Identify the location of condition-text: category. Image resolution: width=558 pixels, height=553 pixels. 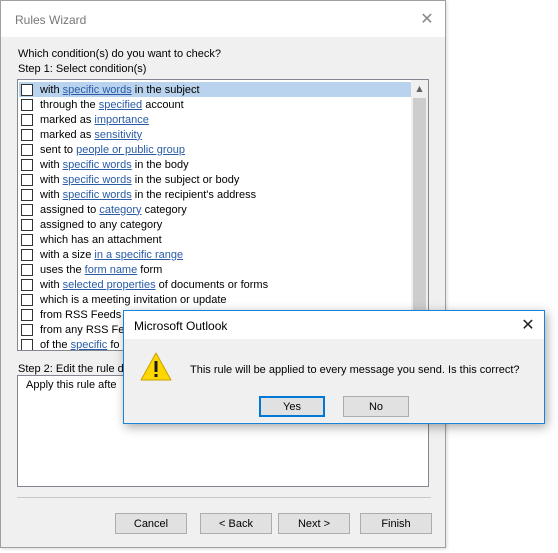
(164, 209).